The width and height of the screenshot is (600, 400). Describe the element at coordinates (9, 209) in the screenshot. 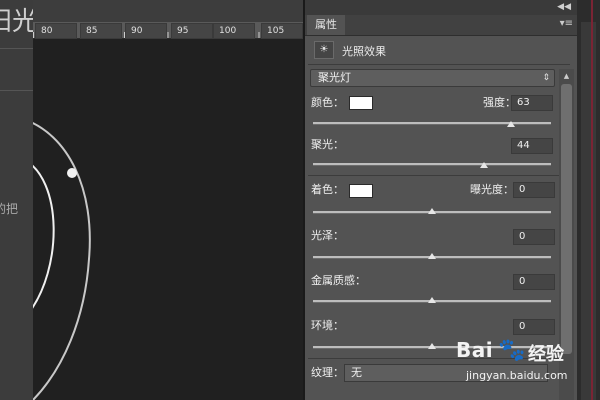

I see `page-text-fragment: 的把` at that location.